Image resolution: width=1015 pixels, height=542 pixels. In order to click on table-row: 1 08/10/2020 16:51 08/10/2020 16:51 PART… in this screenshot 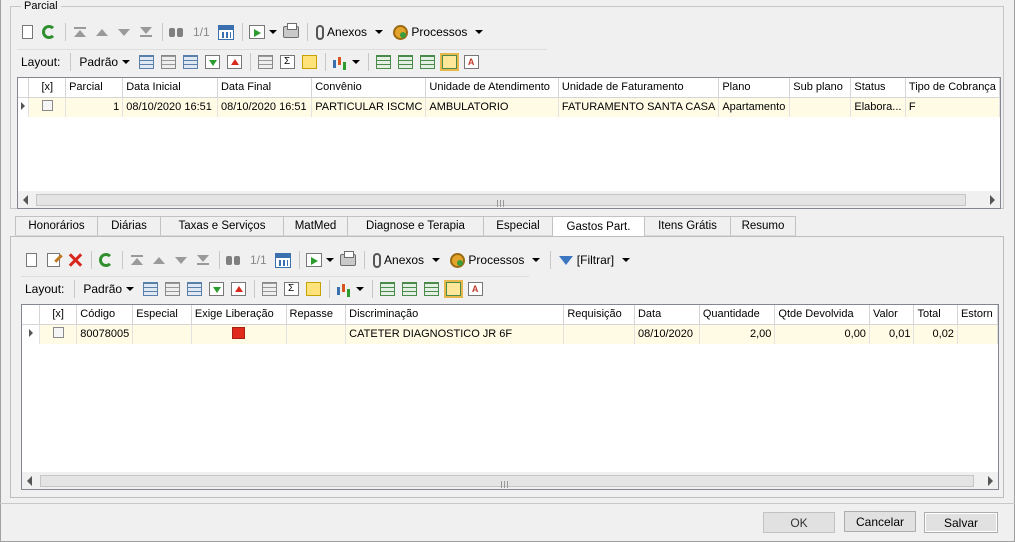, I will do `click(509, 107)`.